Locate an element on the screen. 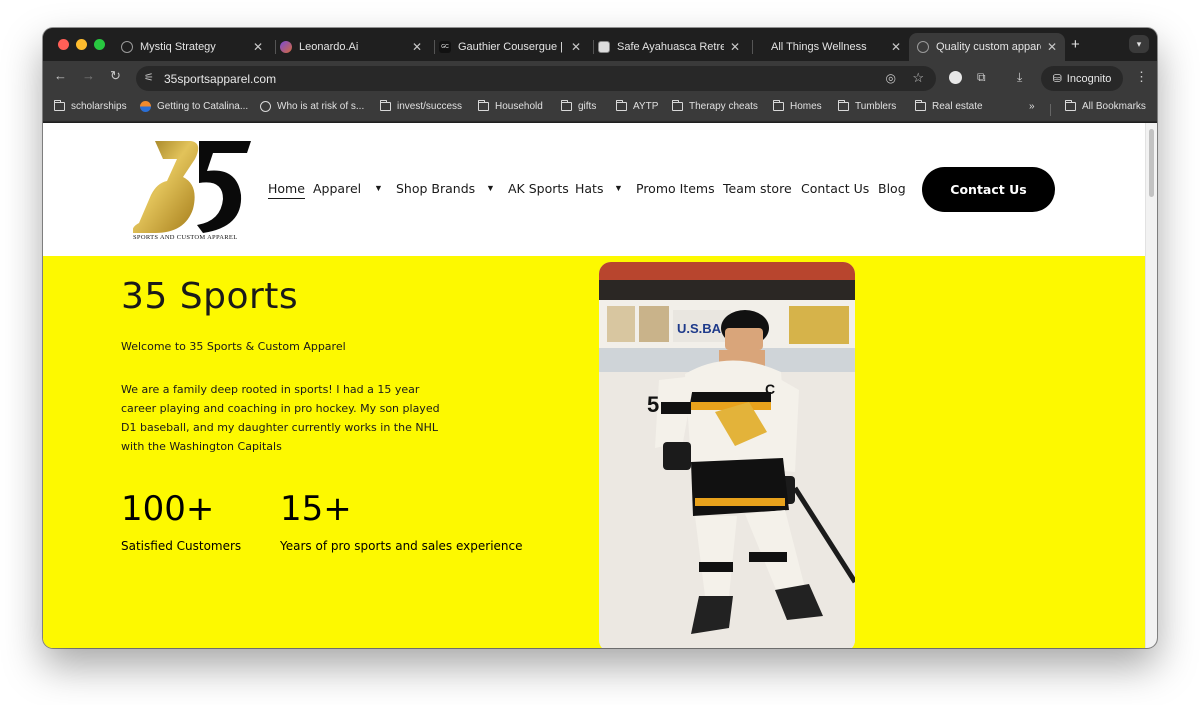 The image size is (1200, 705). hero-welcome-text: Welcome to 35 Sports & Custom Apparel is located at coordinates (233, 346).